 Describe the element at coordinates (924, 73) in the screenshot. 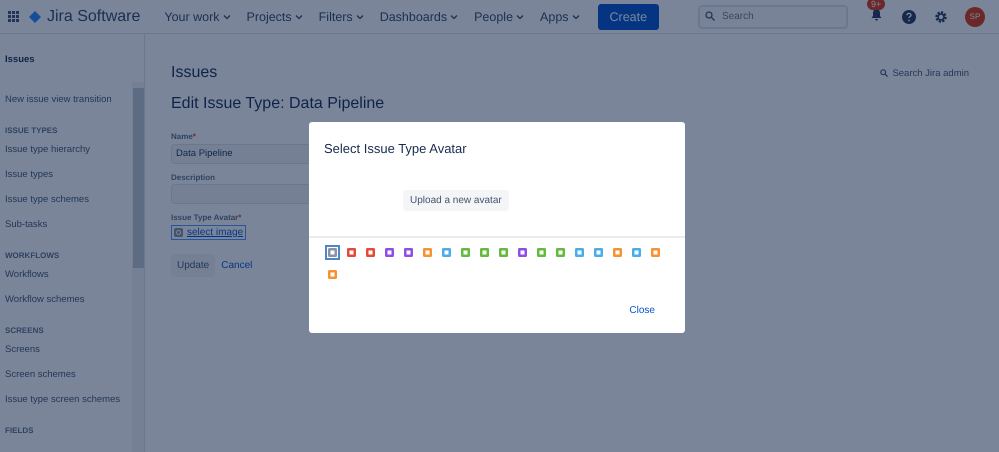

I see `search-admin-link: Search Jira admin` at that location.